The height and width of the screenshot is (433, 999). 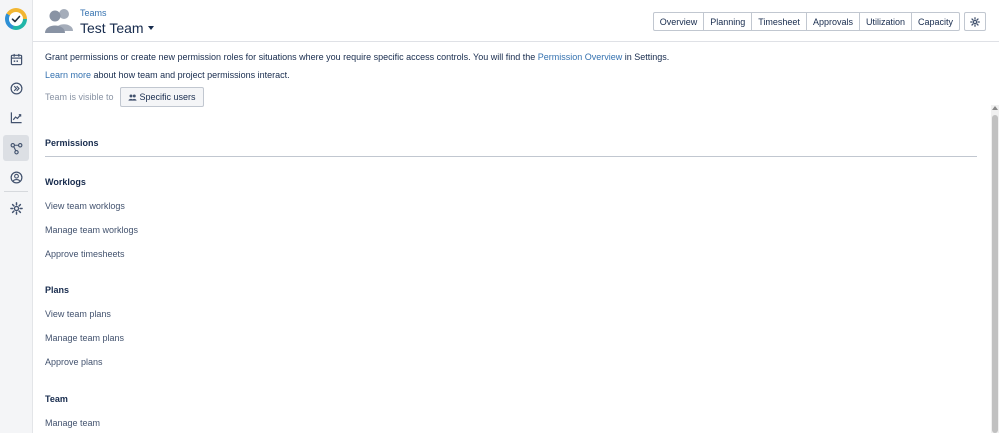 I want to click on team-network-icon, so click(x=16, y=148).